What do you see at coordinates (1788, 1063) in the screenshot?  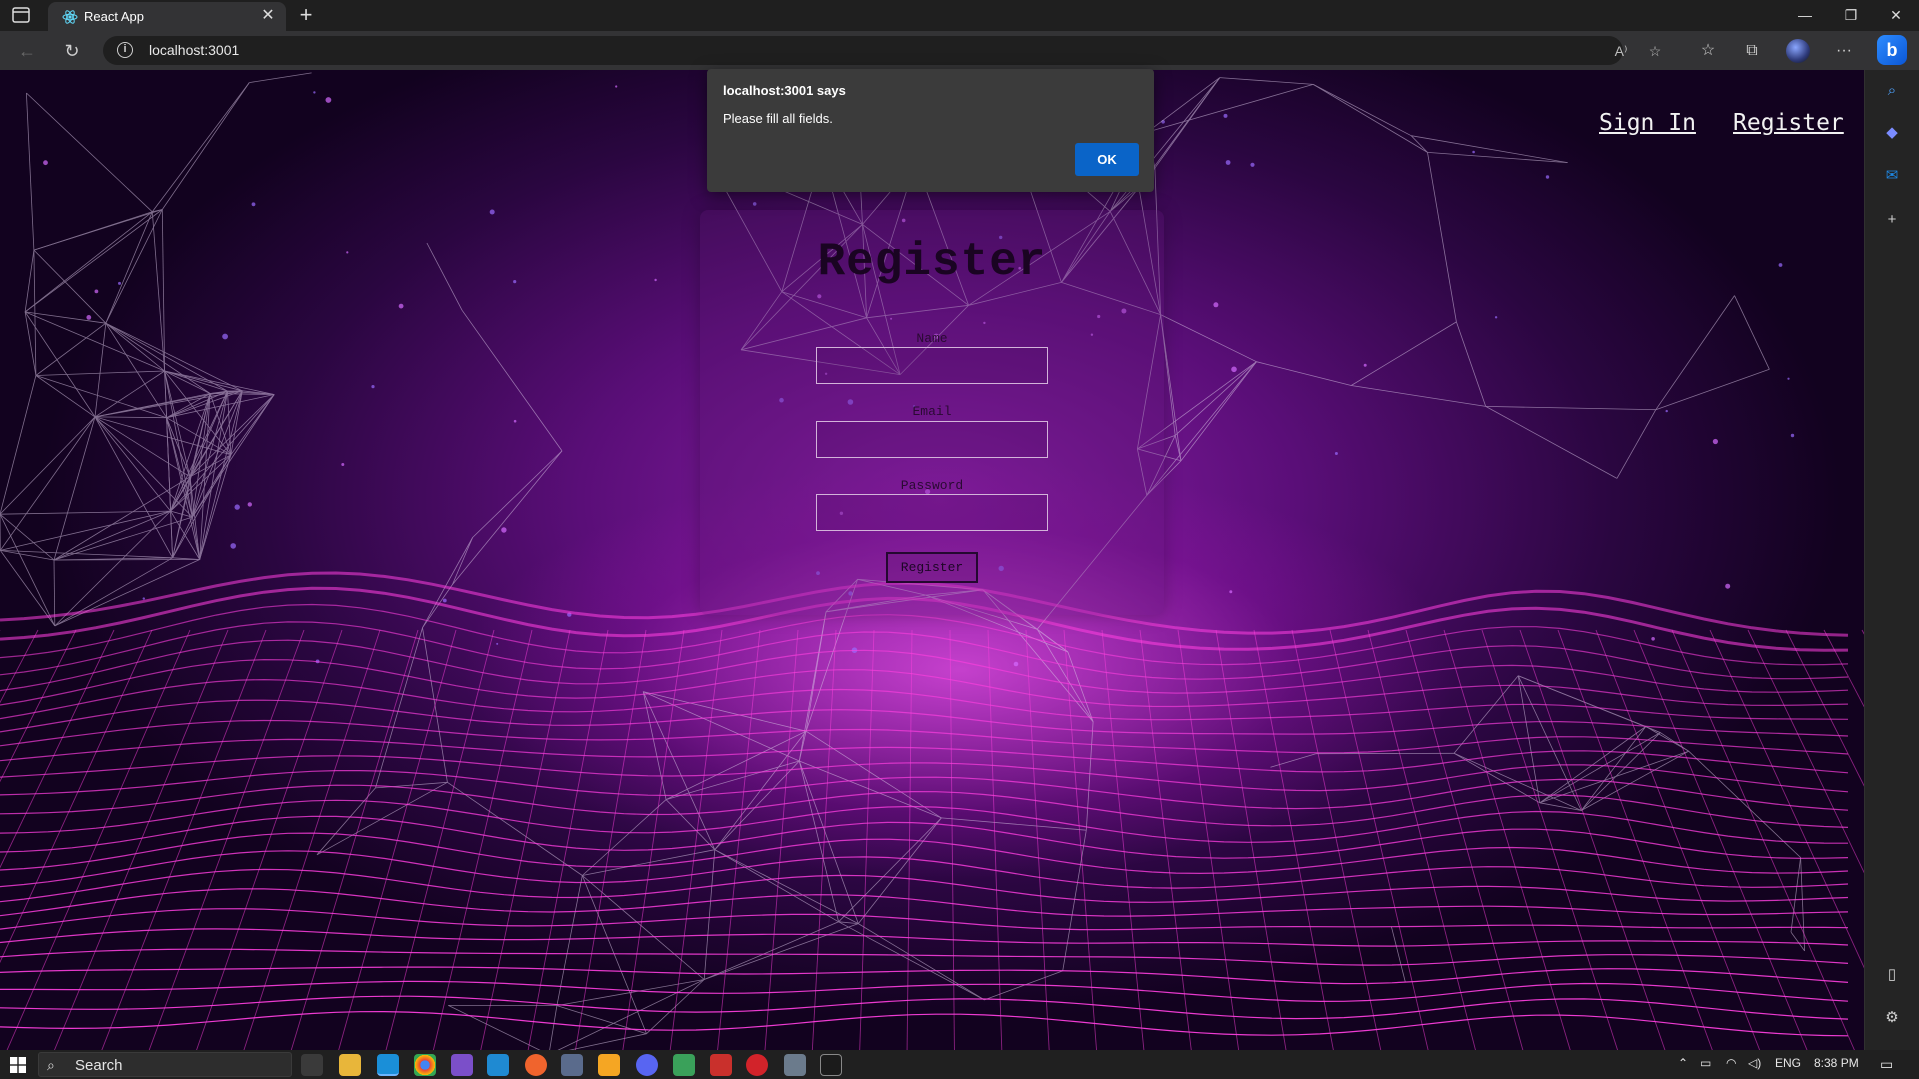 I see `language-indicator: ENG` at bounding box center [1788, 1063].